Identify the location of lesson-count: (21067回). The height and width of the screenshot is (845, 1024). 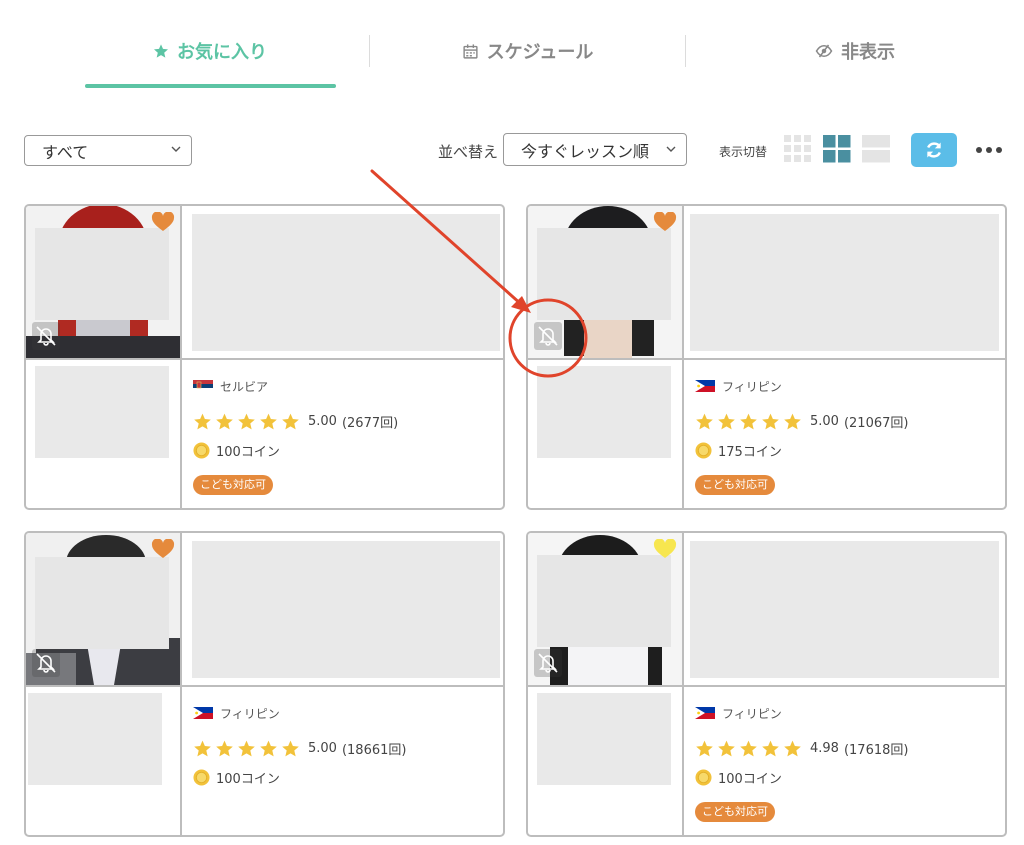
(876, 423).